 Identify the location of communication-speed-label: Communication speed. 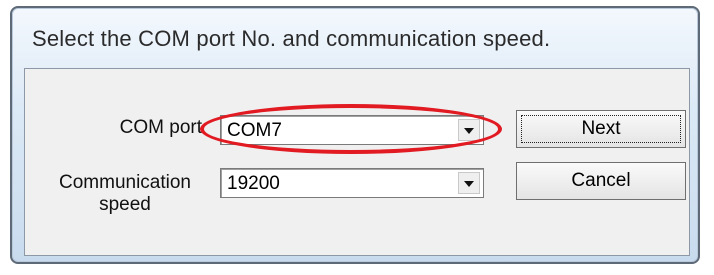
(125, 194).